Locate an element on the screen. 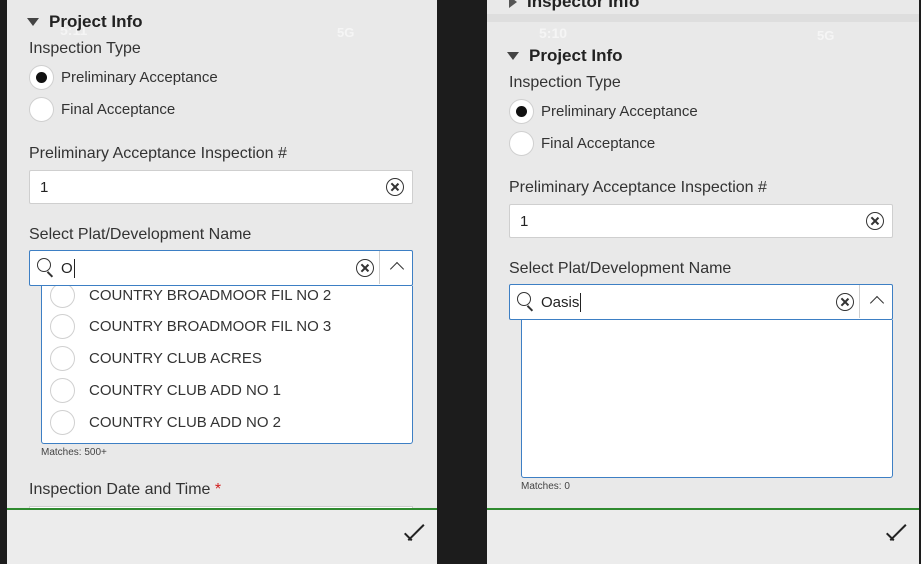 This screenshot has width=921, height=564. inspector-info-header: Inspector Info is located at coordinates (574, 6).